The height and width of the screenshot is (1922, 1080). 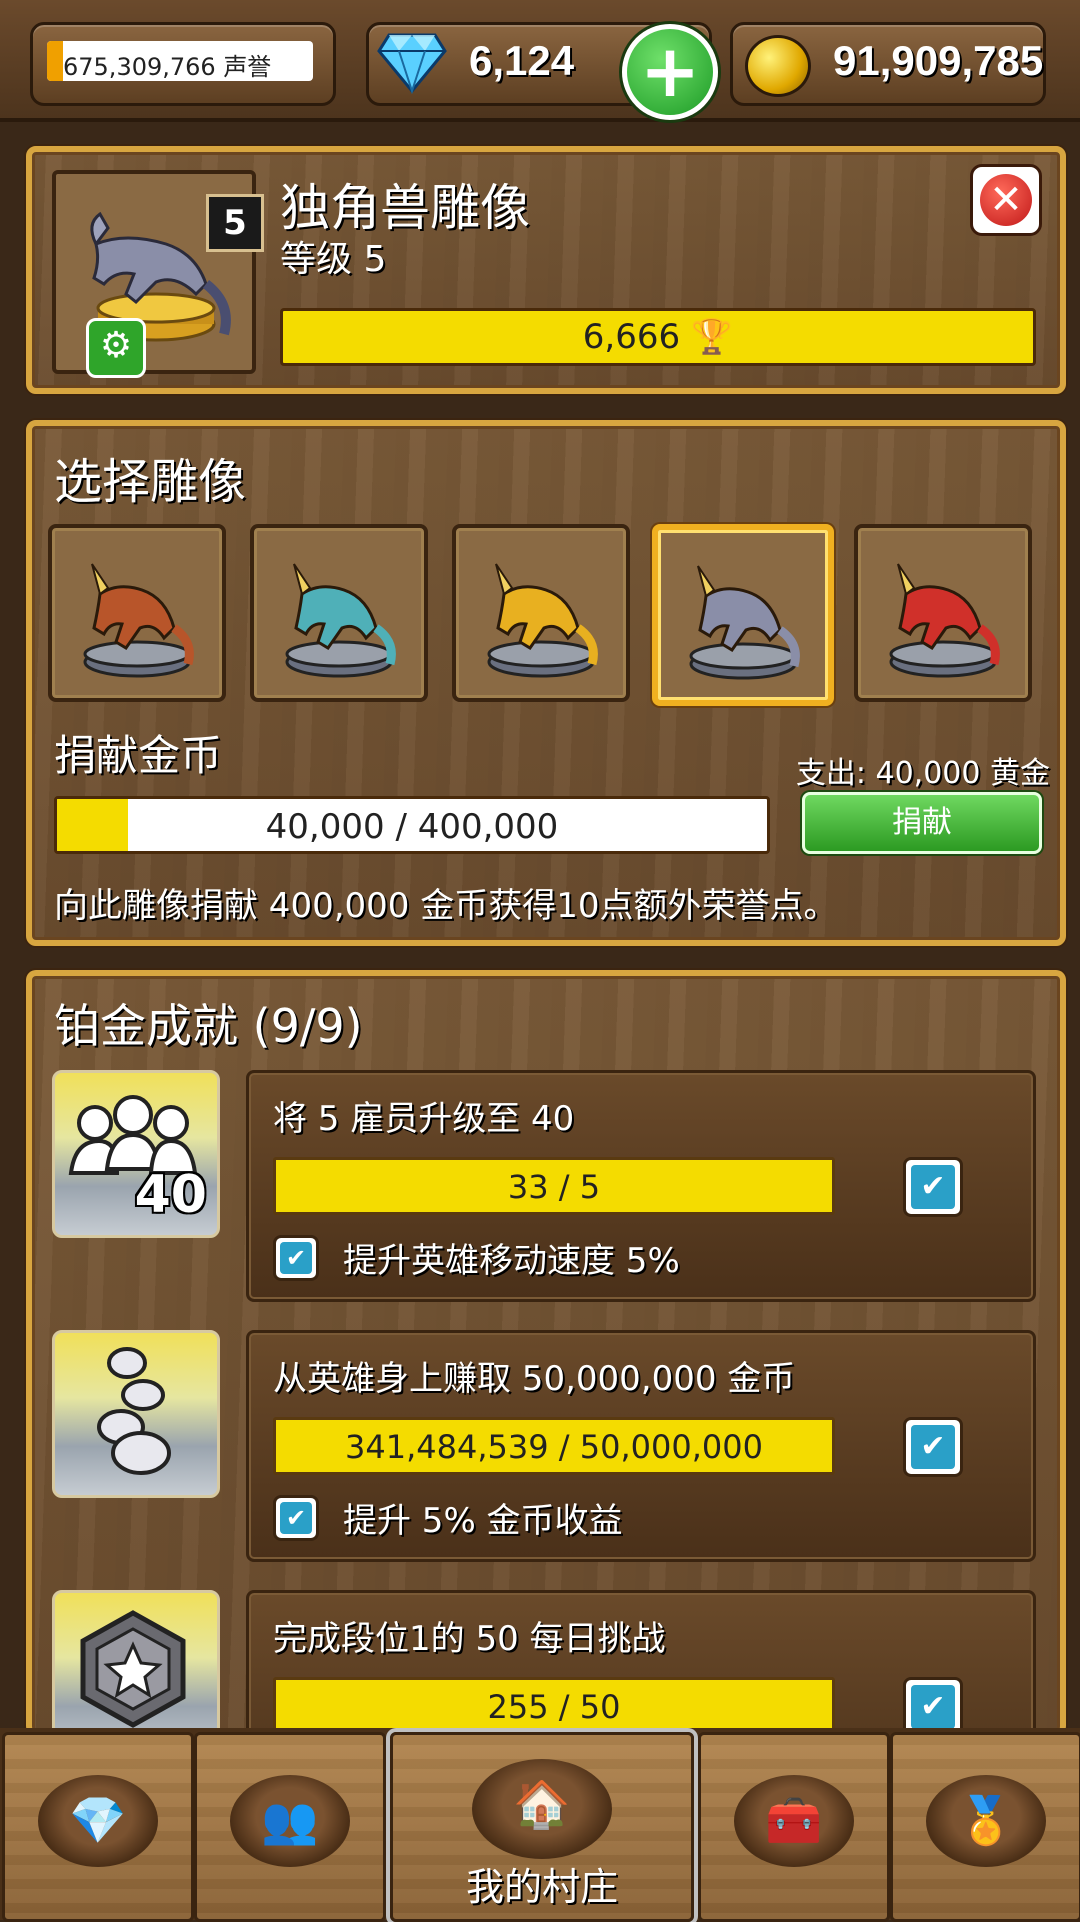 I want to click on statue-info-panel: 5 ⚙ 独角兽雕像 等级 5 ✕ 6,666 🏆, so click(x=546, y=270).